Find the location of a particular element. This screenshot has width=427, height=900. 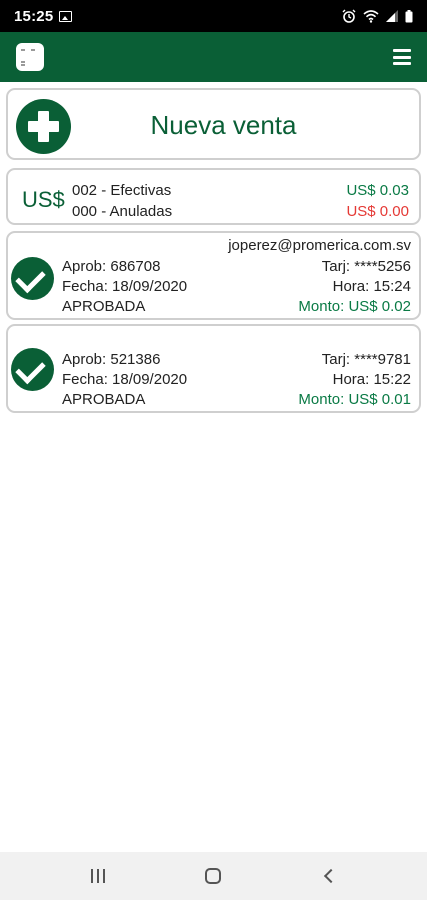

app-logo-icon is located at coordinates (30, 57).